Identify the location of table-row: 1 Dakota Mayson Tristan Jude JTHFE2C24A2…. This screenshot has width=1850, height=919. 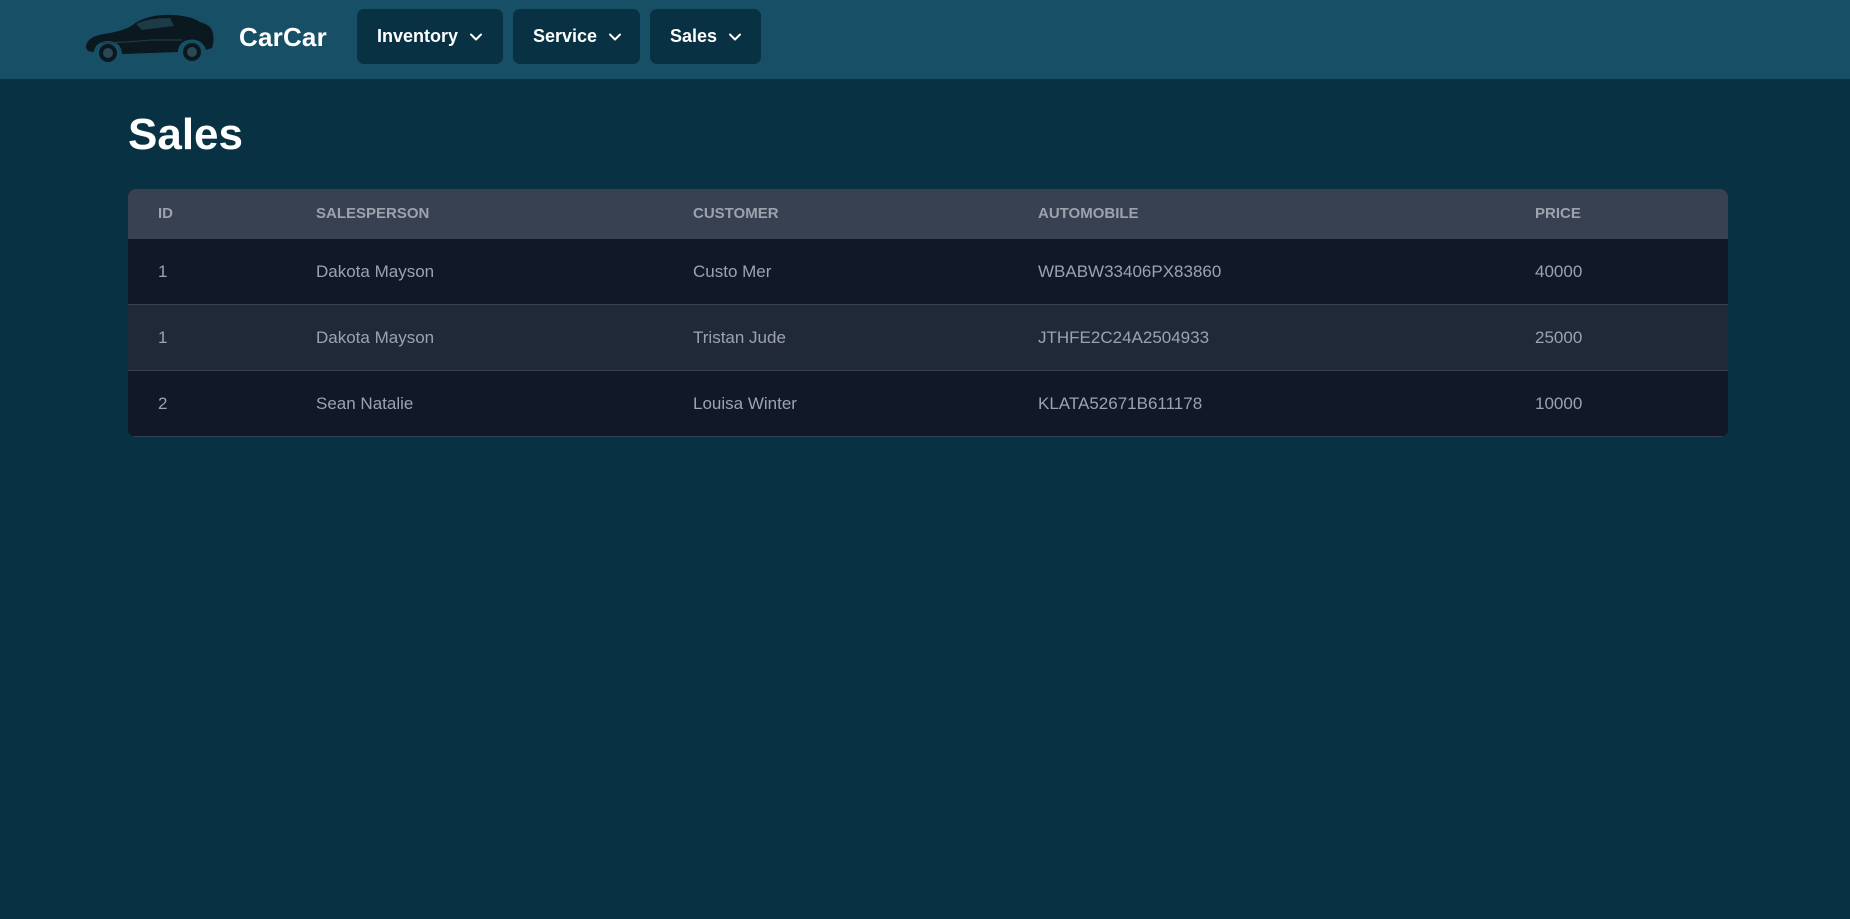
(928, 338).